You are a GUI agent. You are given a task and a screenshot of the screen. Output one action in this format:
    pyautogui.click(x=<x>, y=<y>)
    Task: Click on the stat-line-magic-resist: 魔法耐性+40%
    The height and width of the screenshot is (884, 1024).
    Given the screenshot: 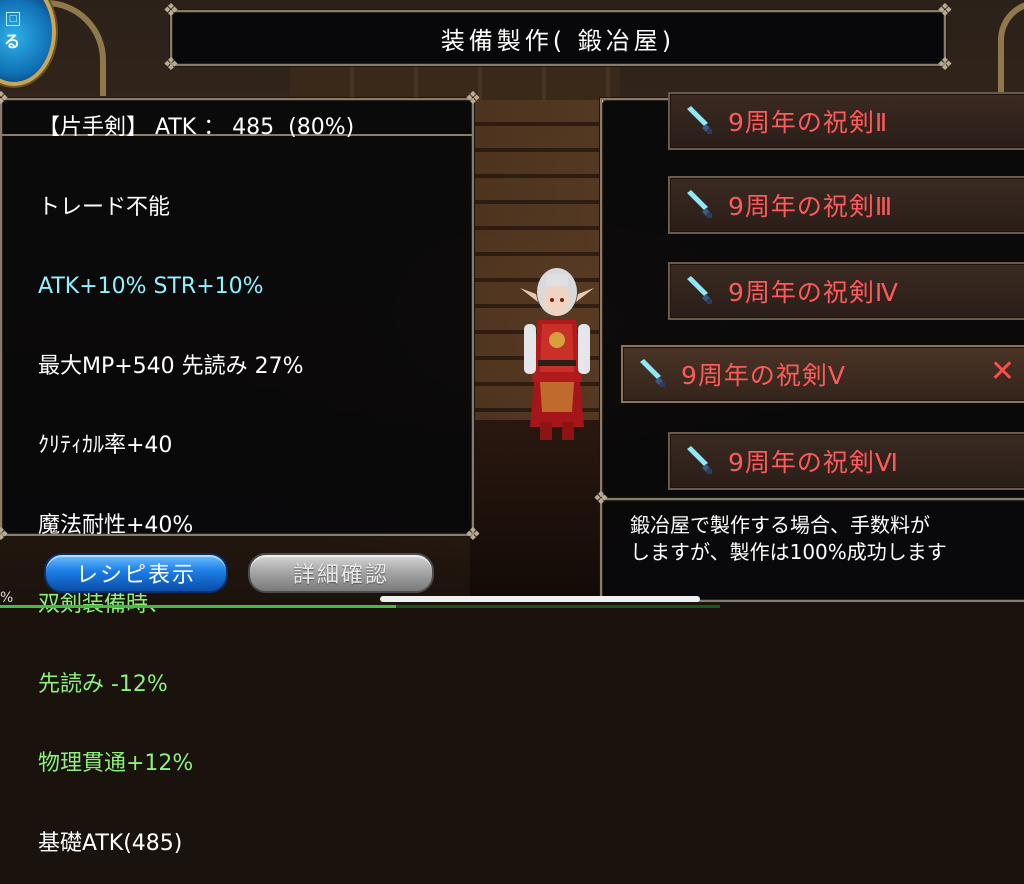 What is the action you would take?
    pyautogui.click(x=116, y=525)
    